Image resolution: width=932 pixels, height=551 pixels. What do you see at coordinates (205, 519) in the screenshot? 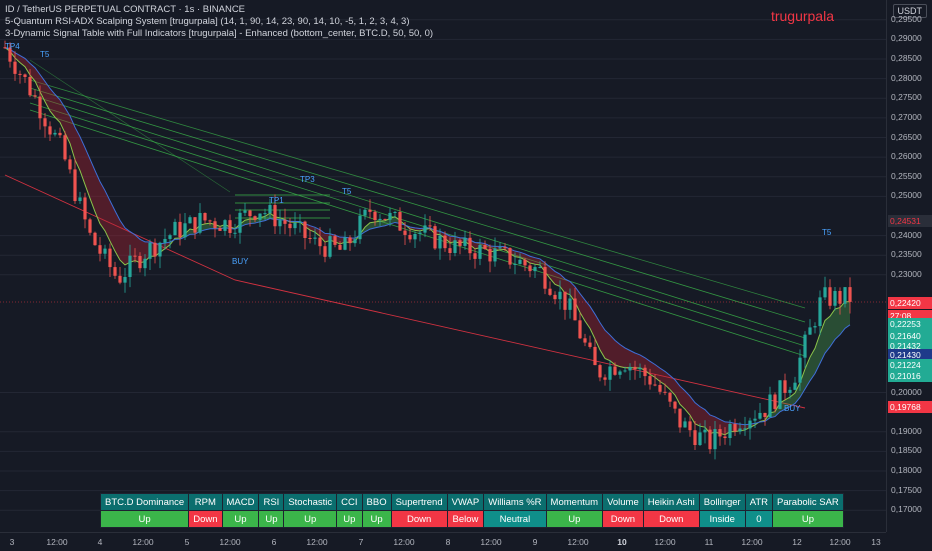
I see `signal-table-value-cell: Down` at bounding box center [205, 519].